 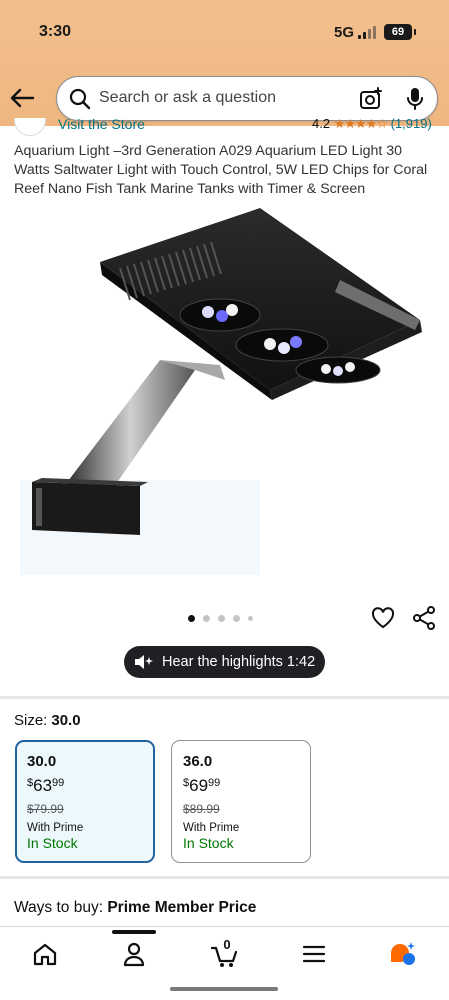 I want to click on home-icon, so click(x=45, y=954).